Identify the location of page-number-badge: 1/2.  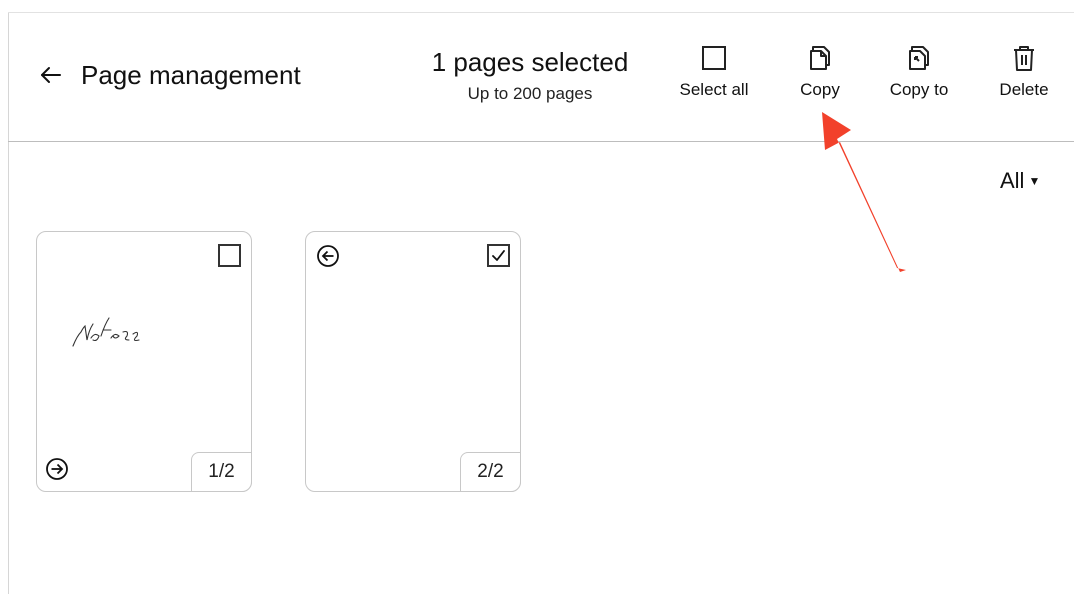
(221, 472).